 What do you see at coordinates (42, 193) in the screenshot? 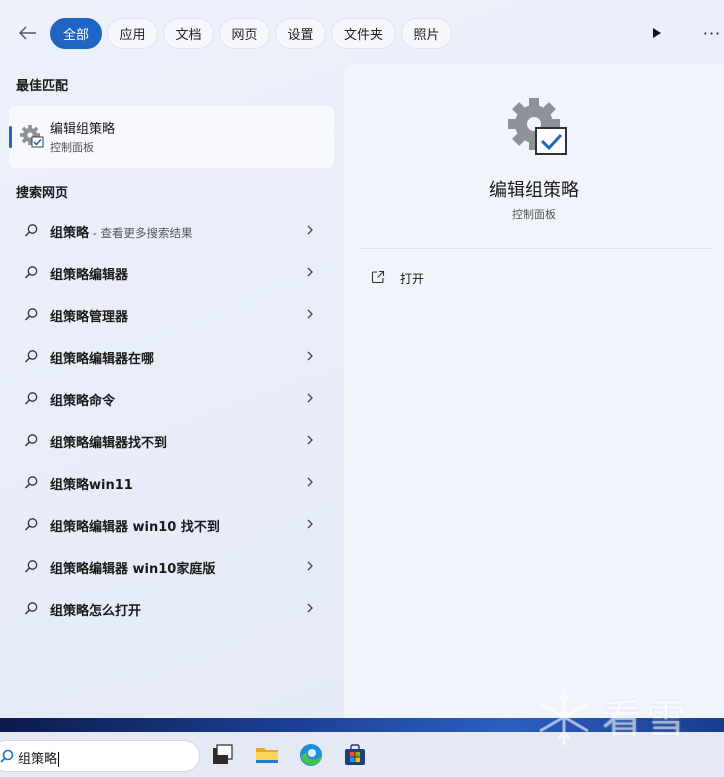
I see `web-search-heading: 搜索网页` at bounding box center [42, 193].